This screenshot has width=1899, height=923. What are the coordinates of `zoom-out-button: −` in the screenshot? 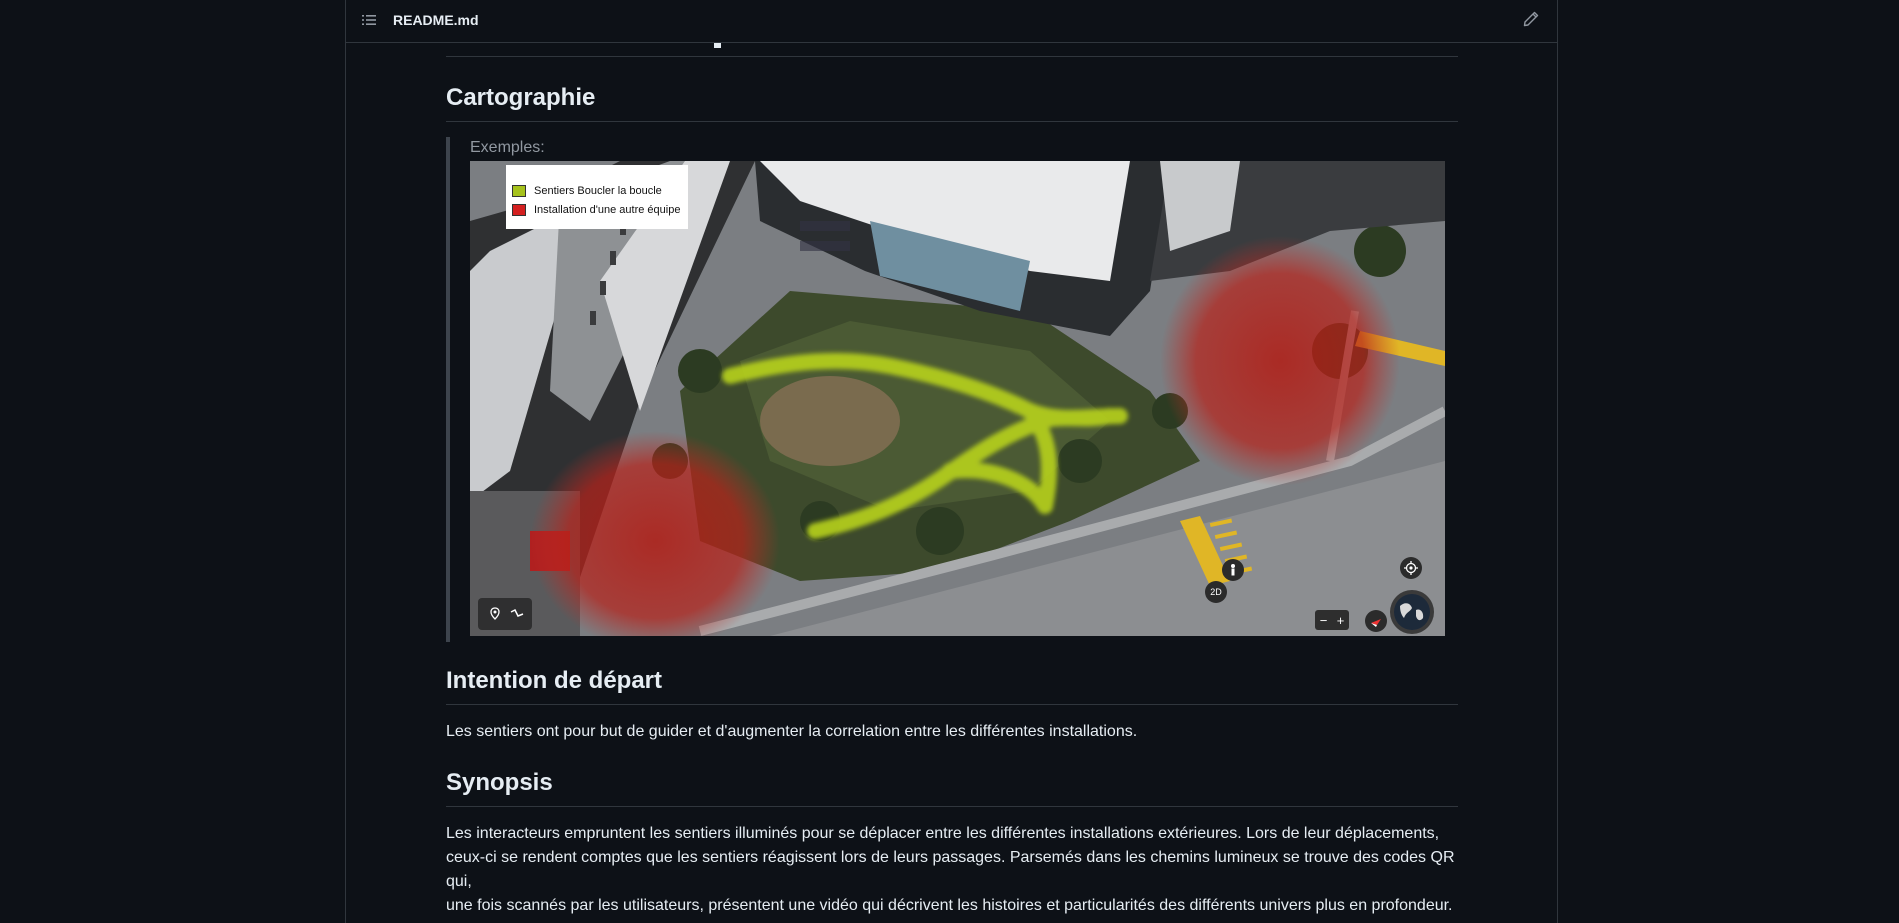 It's located at (1324, 620).